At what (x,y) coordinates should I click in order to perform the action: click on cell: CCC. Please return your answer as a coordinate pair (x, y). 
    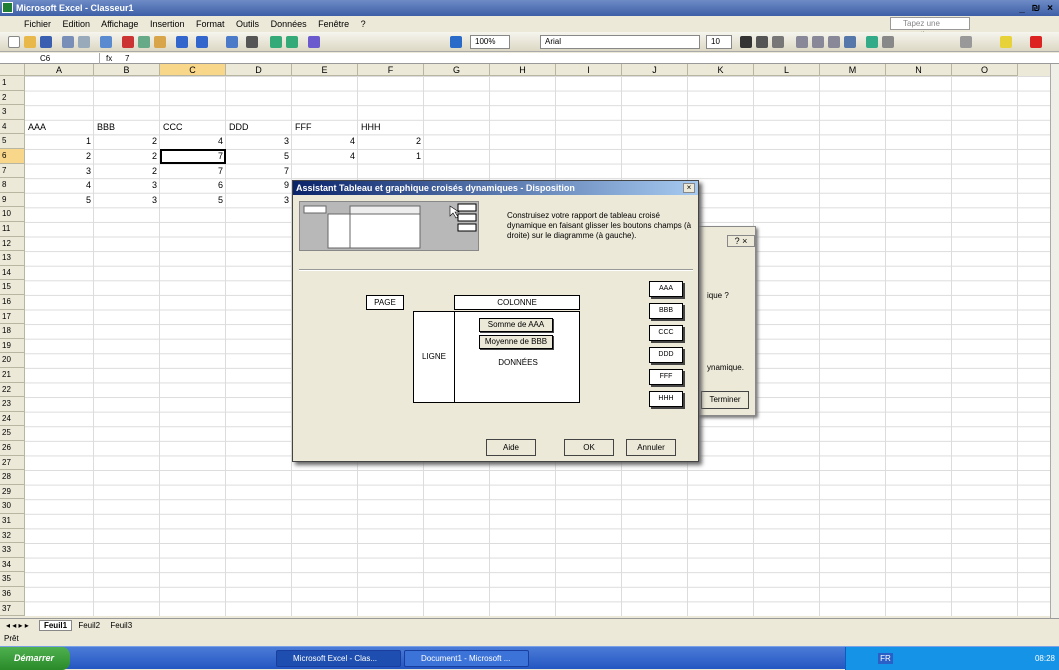
    Looking at the image, I should click on (193, 127).